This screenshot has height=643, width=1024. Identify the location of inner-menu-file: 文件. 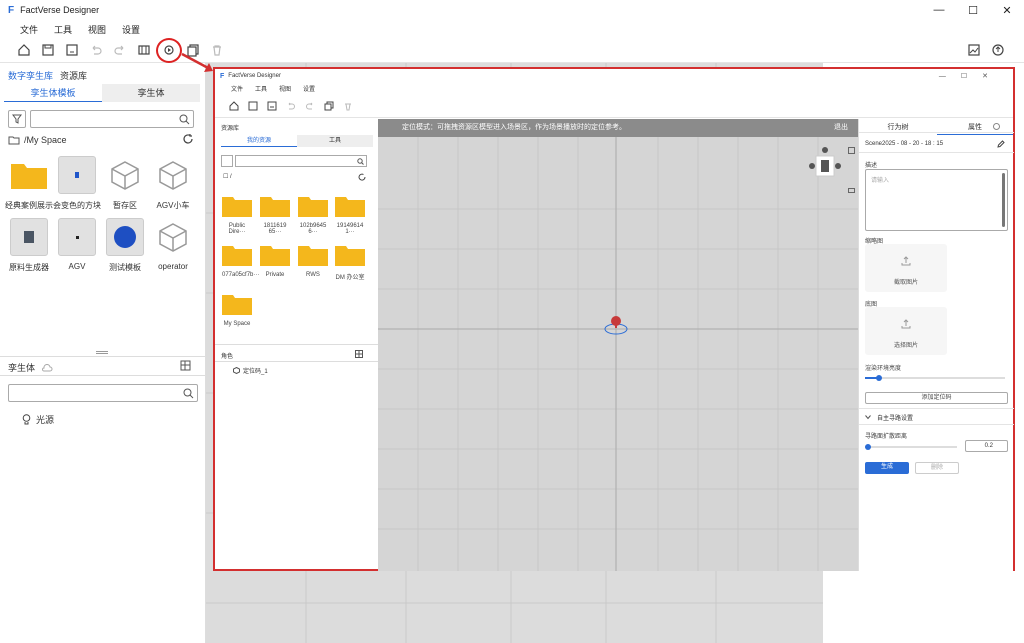
(237, 88).